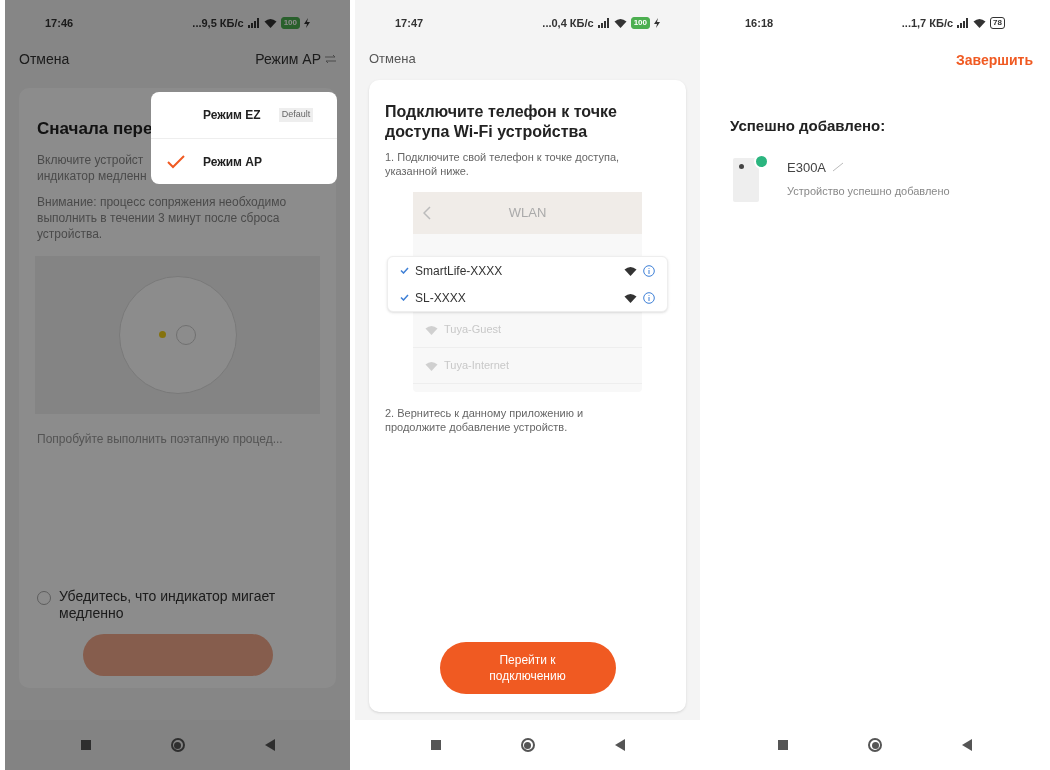 The height and width of the screenshot is (770, 1050). I want to click on device-status: Устройство успешно добавлено, so click(868, 191).